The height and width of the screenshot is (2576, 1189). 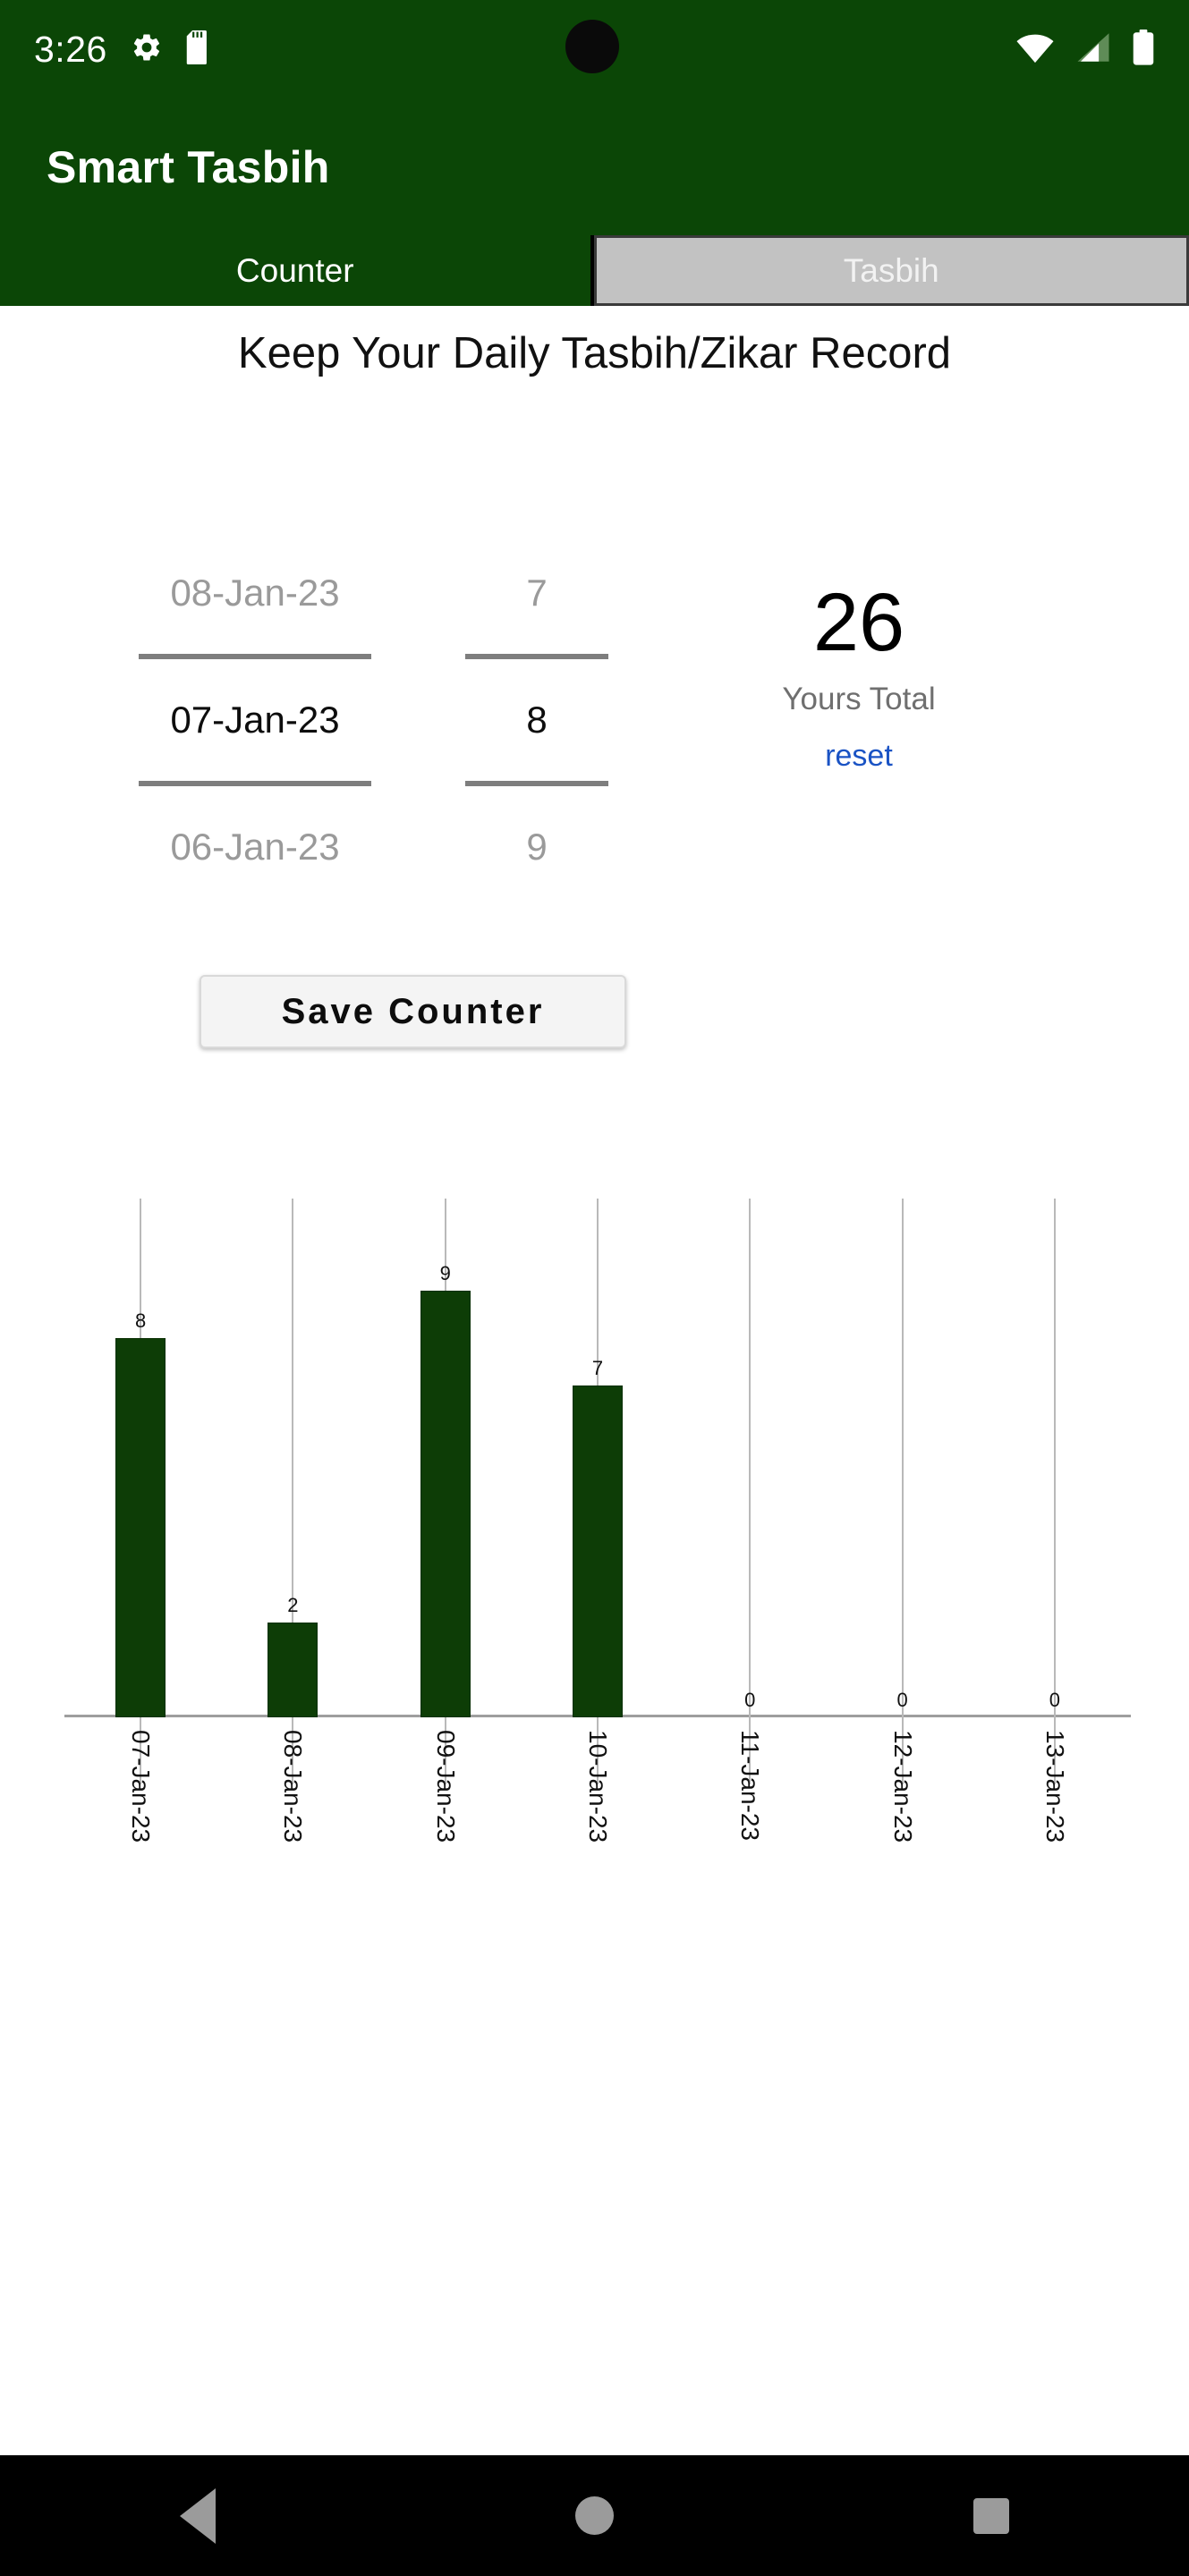 I want to click on camera-cutout, so click(x=592, y=46).